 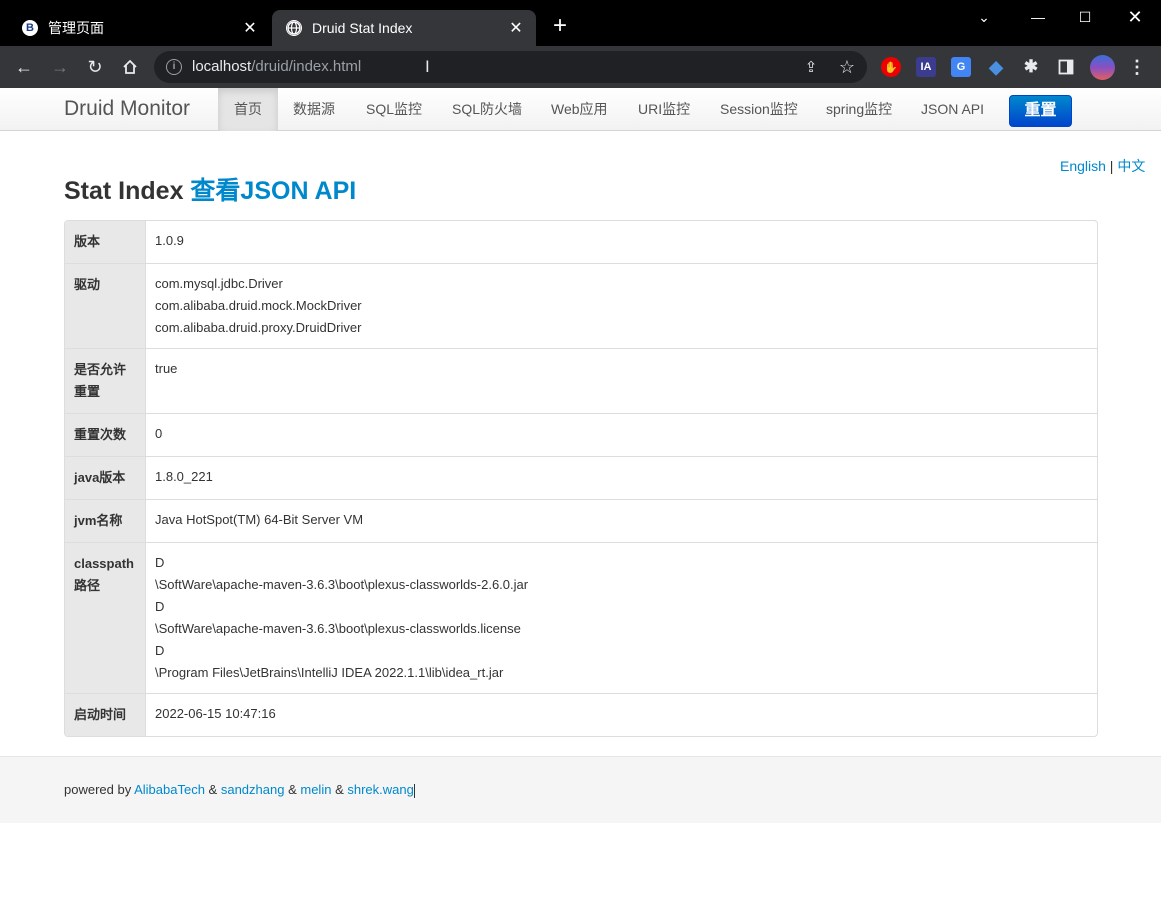 What do you see at coordinates (1083, 166) in the screenshot?
I see `lang-english-link: English` at bounding box center [1083, 166].